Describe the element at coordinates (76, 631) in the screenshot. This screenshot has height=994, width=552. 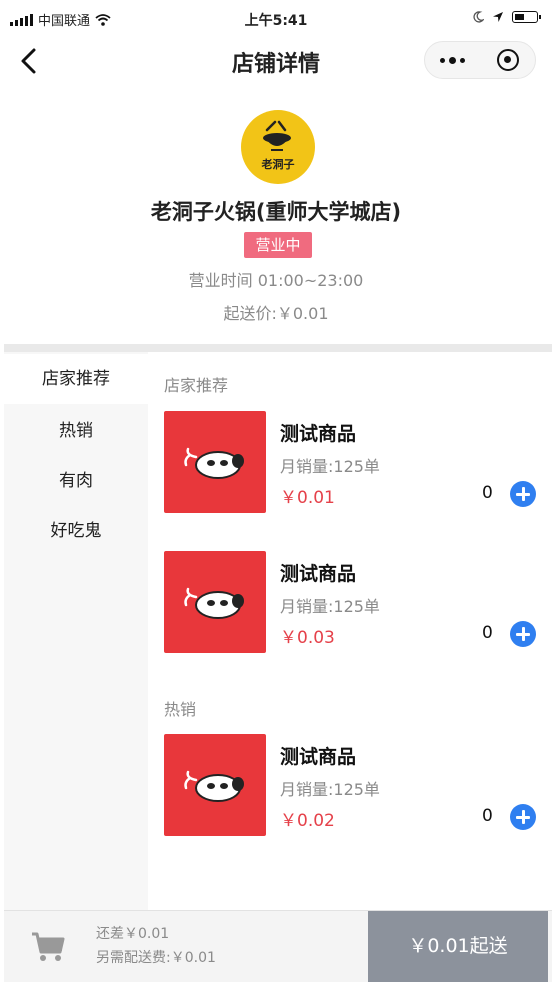
I see `category-sidebar: 店家推荐 热销 有肉 好吃鬼` at that location.